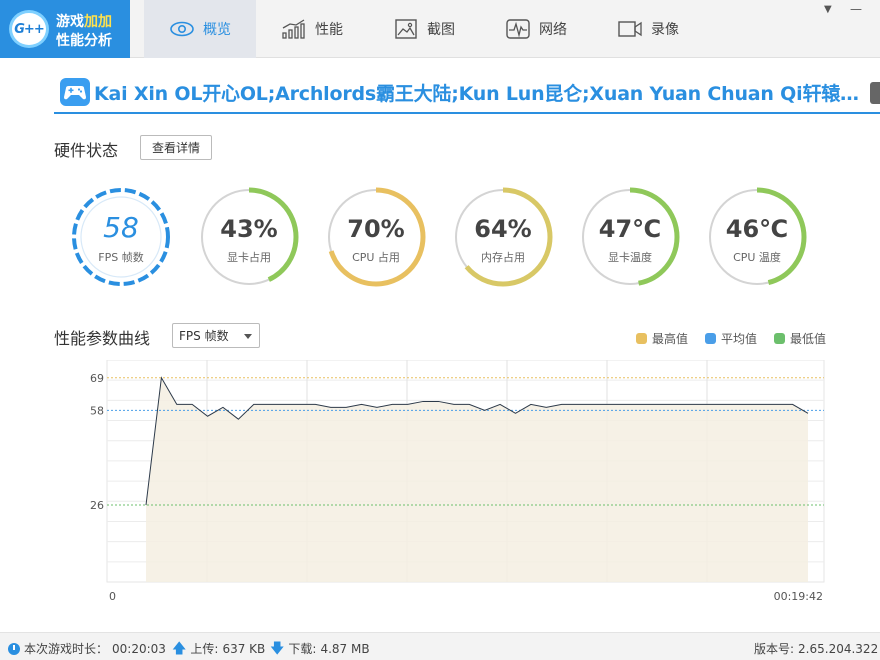 This screenshot has width=880, height=660. Describe the element at coordinates (630, 29) in the screenshot. I see `video-camera-icon` at that location.